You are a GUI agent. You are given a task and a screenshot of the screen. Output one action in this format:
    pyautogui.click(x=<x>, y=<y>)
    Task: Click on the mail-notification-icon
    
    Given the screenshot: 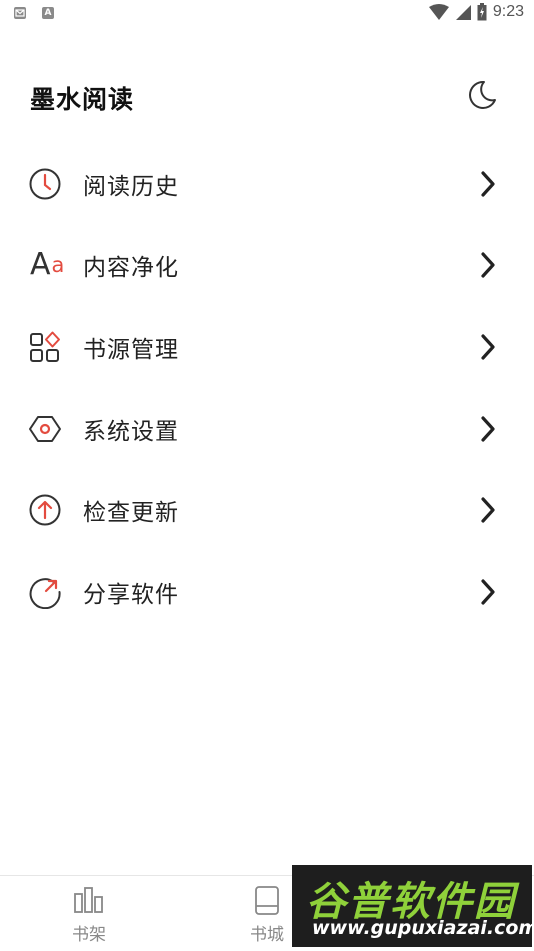 What is the action you would take?
    pyautogui.click(x=20, y=13)
    